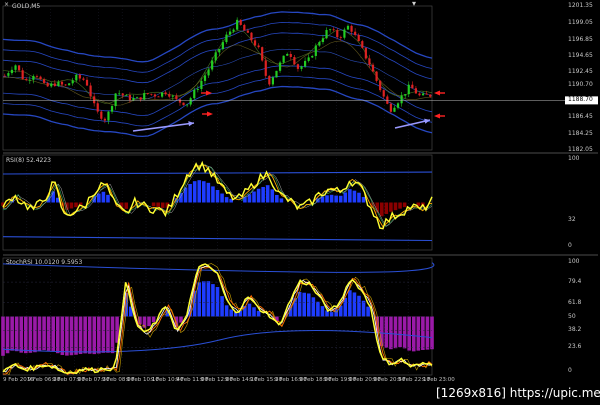 The height and width of the screenshot is (405, 600). What do you see at coordinates (7, 5) in the screenshot?
I see `close-icon: ×` at bounding box center [7, 5].